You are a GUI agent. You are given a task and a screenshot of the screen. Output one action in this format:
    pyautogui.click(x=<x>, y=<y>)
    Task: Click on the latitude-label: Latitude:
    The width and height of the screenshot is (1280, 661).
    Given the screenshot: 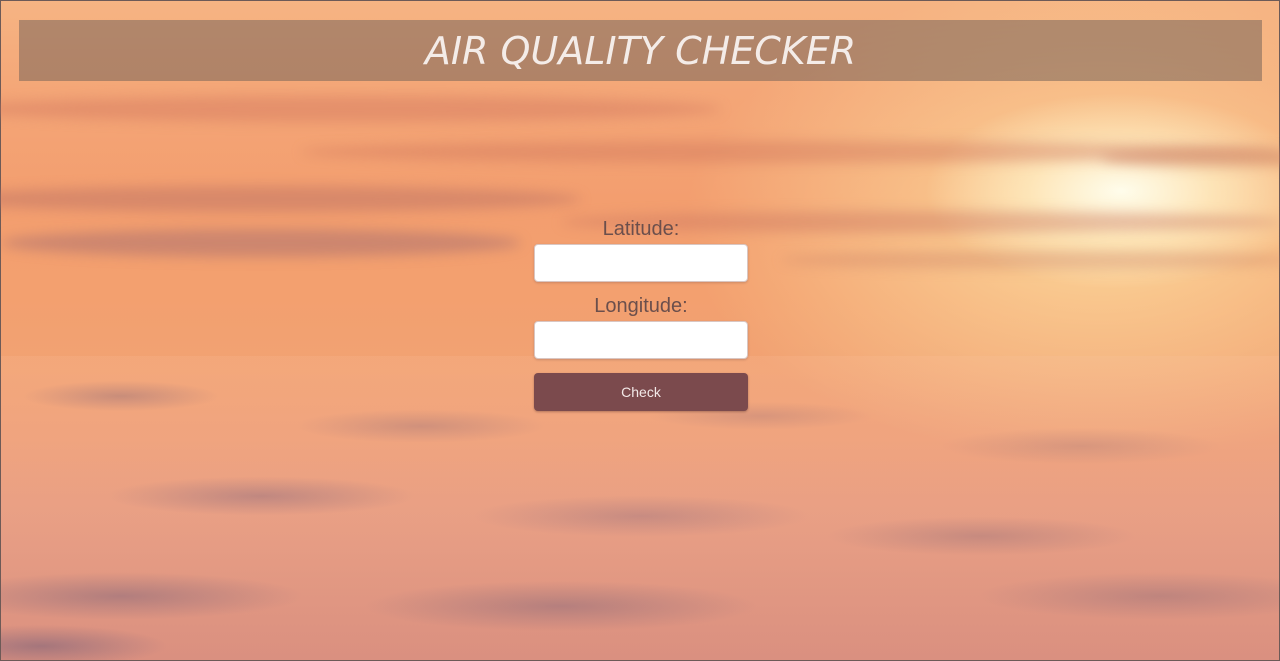 What is the action you would take?
    pyautogui.click(x=641, y=229)
    